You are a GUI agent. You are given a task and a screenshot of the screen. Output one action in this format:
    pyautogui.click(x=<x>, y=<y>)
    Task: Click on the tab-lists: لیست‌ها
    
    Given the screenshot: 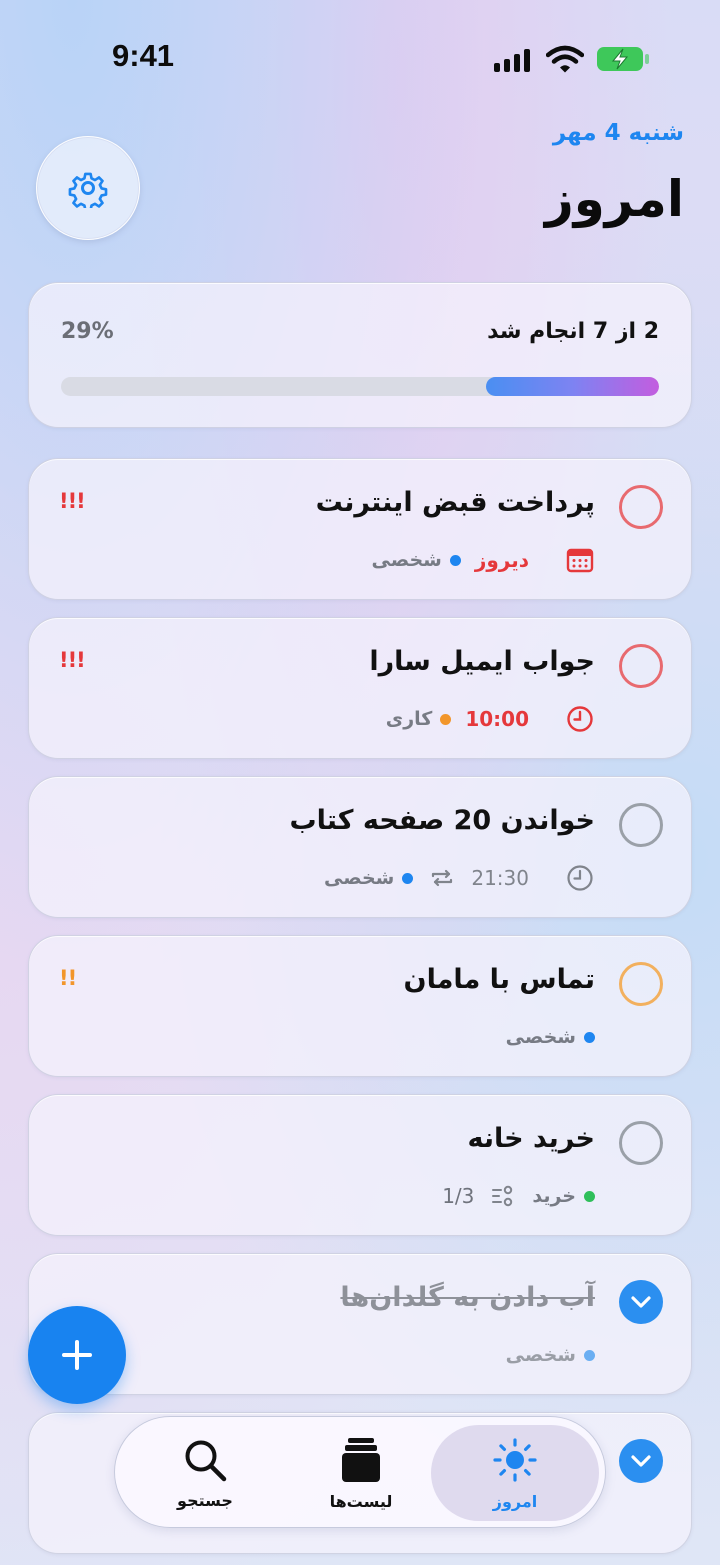 What is the action you would take?
    pyautogui.click(x=361, y=1473)
    